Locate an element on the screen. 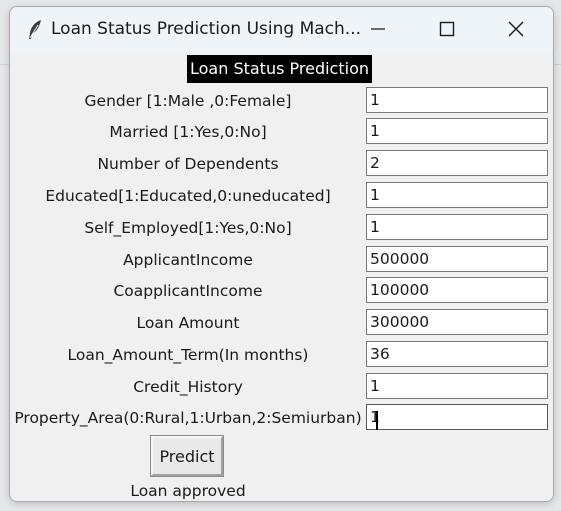  form-row-gender: Gender [1:Male ,0:Female] is located at coordinates (281, 101).